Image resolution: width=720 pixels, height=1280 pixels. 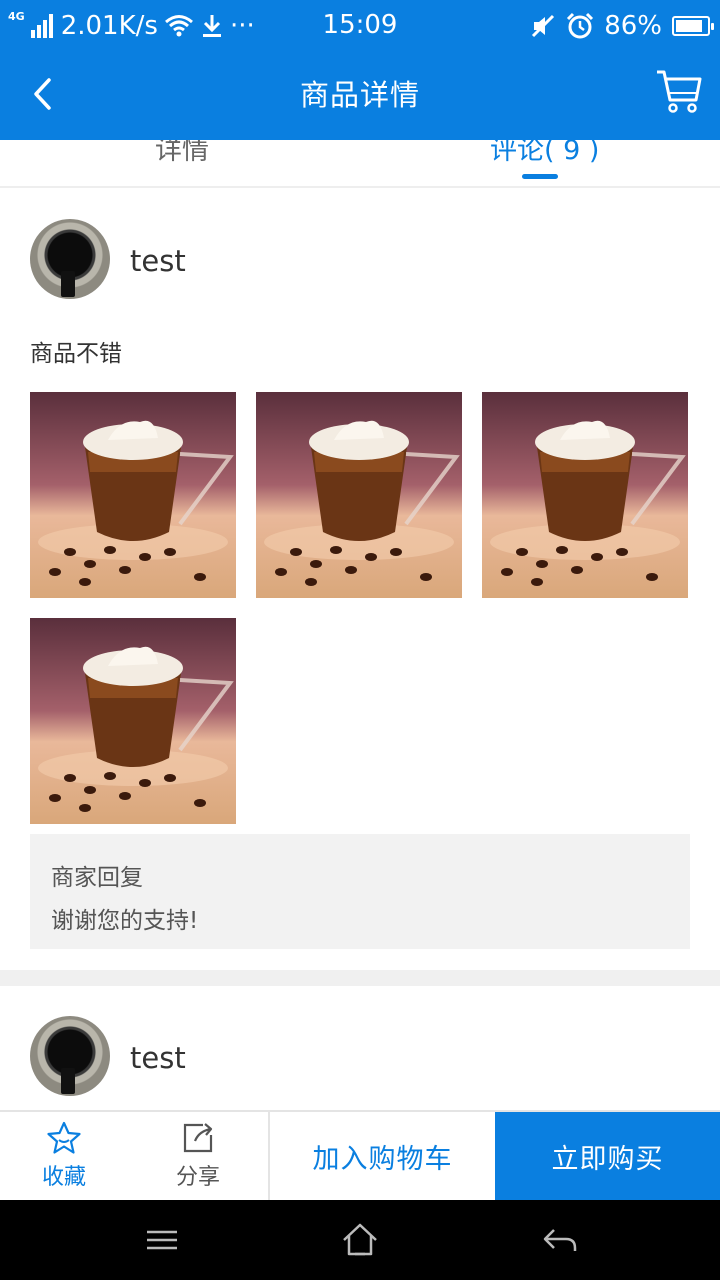 I want to click on cart-icon, so click(x=679, y=91).